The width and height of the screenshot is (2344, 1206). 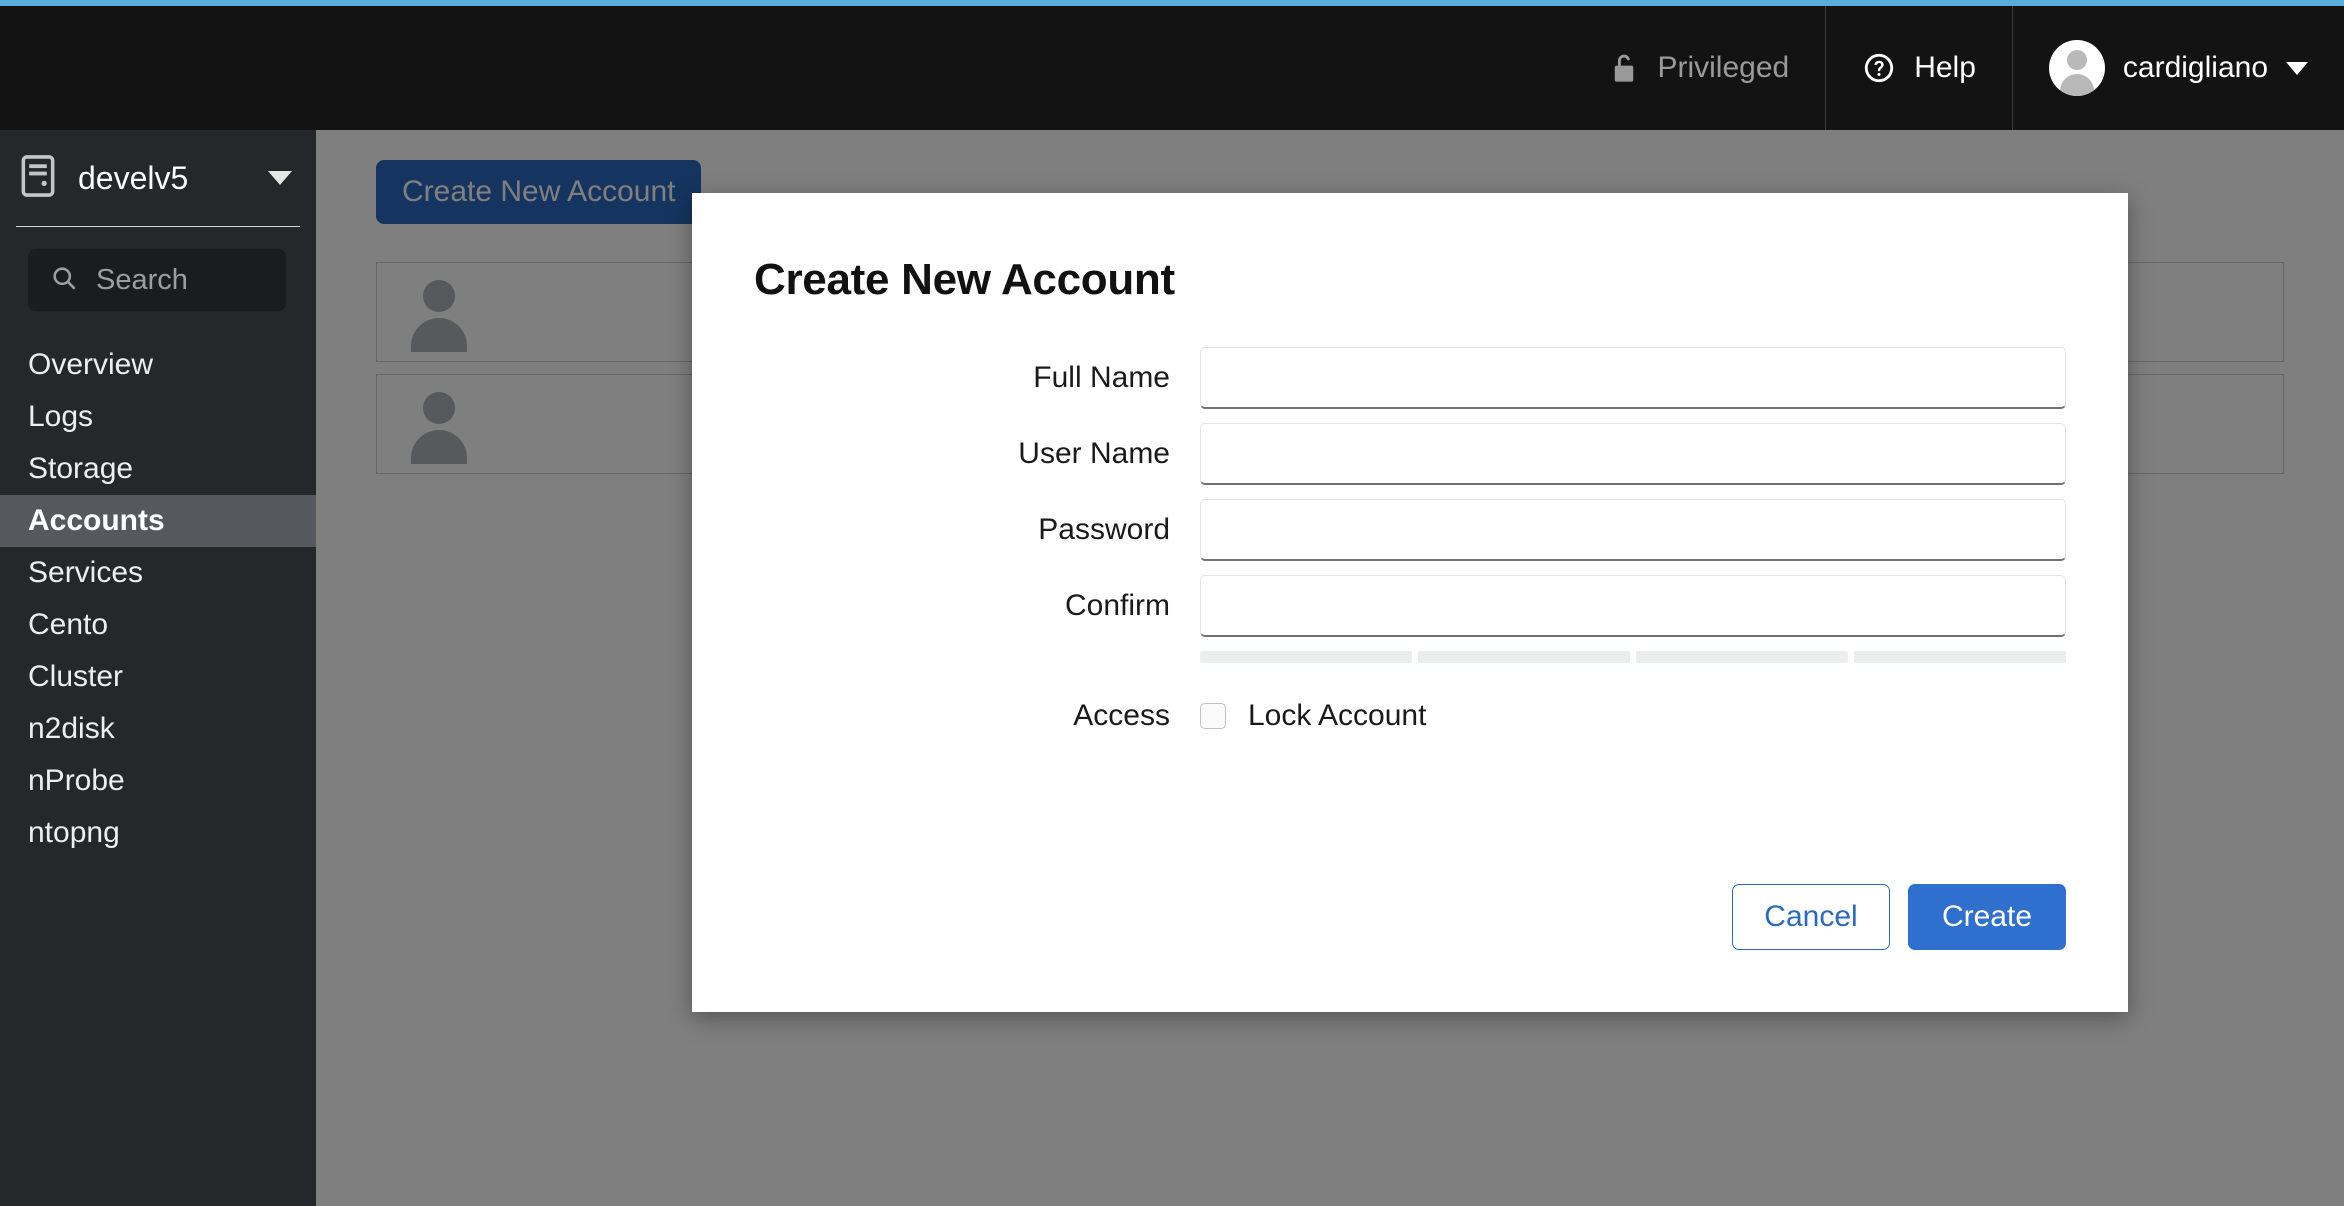 What do you see at coordinates (158, 625) in the screenshot?
I see `sidebar-item-cento: Cento` at bounding box center [158, 625].